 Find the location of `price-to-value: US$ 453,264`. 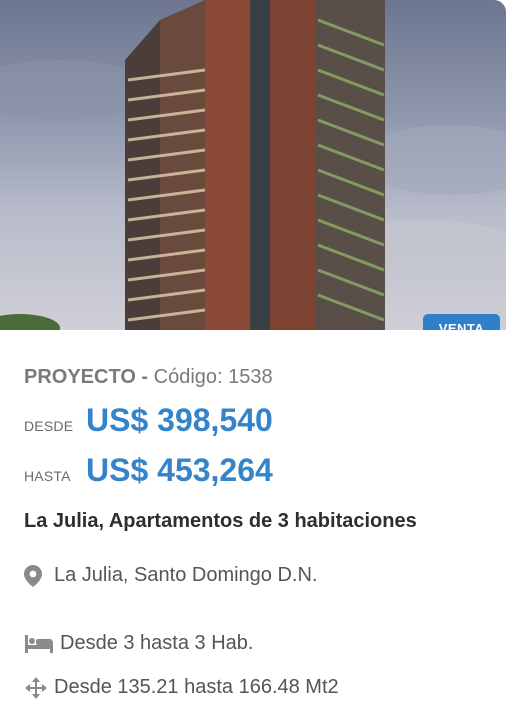

price-to-value: US$ 453,264 is located at coordinates (179, 470).